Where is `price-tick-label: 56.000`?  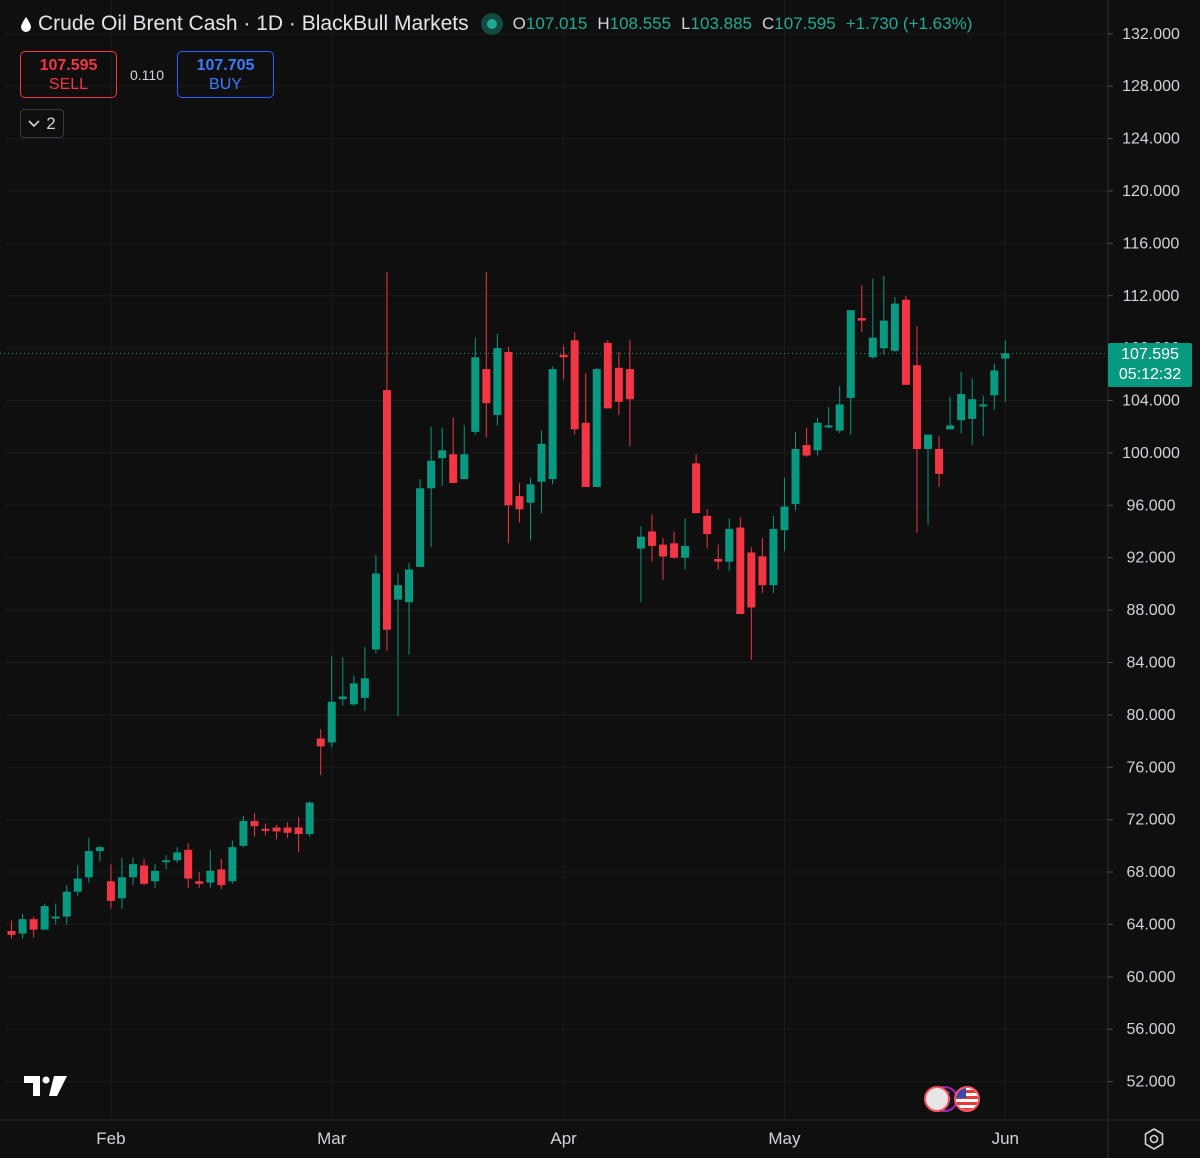 price-tick-label: 56.000 is located at coordinates (1151, 1029).